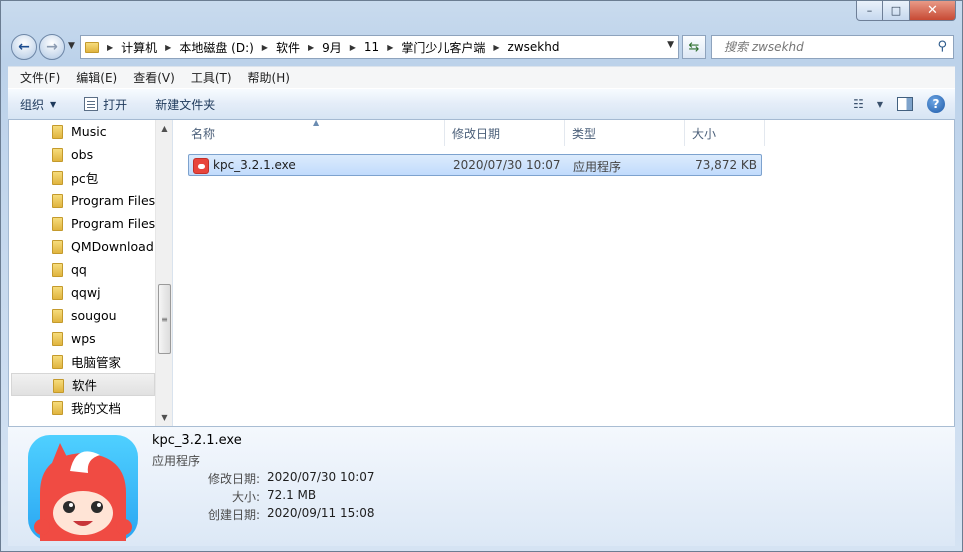 The width and height of the screenshot is (963, 552). Describe the element at coordinates (71, 46) in the screenshot. I see `recent-pages-dropdown: ▼` at that location.